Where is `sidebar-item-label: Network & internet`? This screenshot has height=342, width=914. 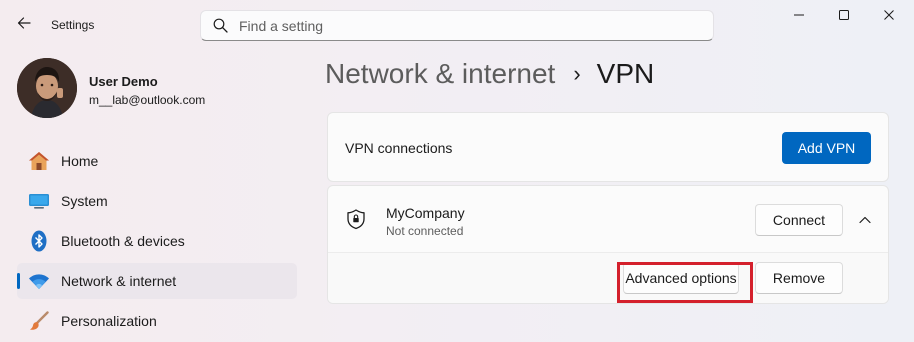 sidebar-item-label: Network & internet is located at coordinates (119, 281).